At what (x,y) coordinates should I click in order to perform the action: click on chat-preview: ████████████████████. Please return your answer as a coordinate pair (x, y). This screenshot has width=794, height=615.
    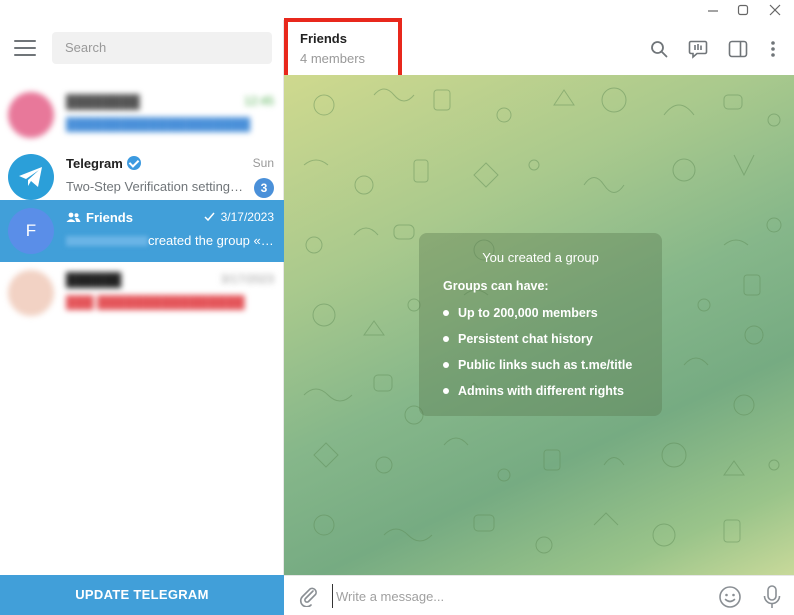
    Looking at the image, I should click on (158, 124).